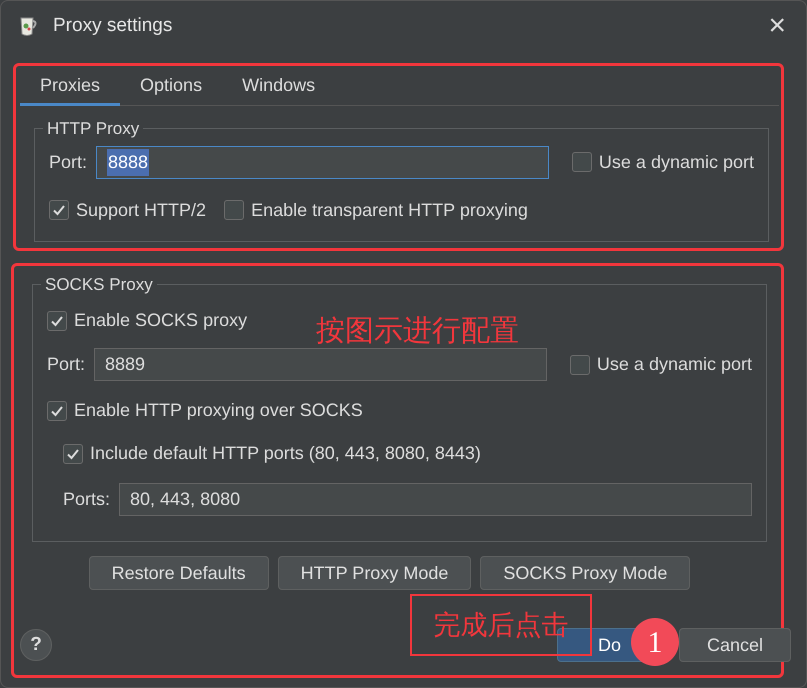  What do you see at coordinates (417, 331) in the screenshot?
I see `annotation-text: 按图示进行配置` at bounding box center [417, 331].